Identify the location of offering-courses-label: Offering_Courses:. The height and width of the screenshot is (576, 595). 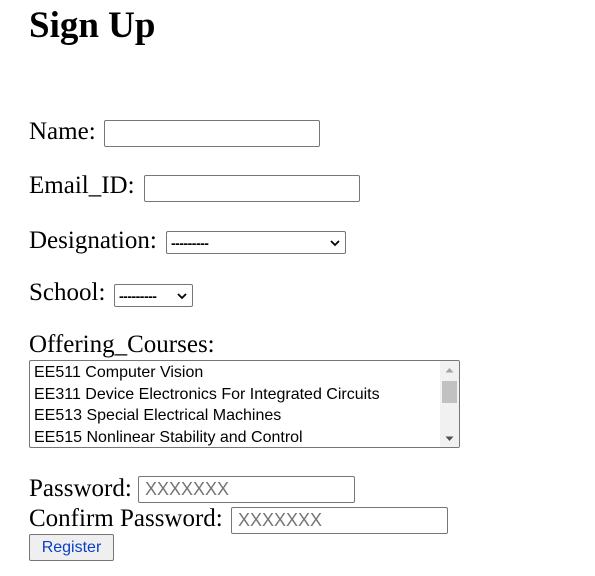
(122, 344).